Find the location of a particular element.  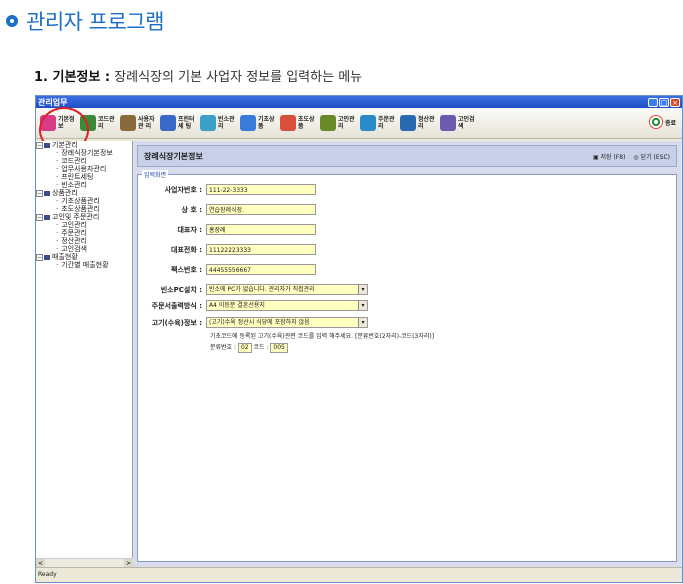

tree-group: − 상품관리 is located at coordinates (84, 193).